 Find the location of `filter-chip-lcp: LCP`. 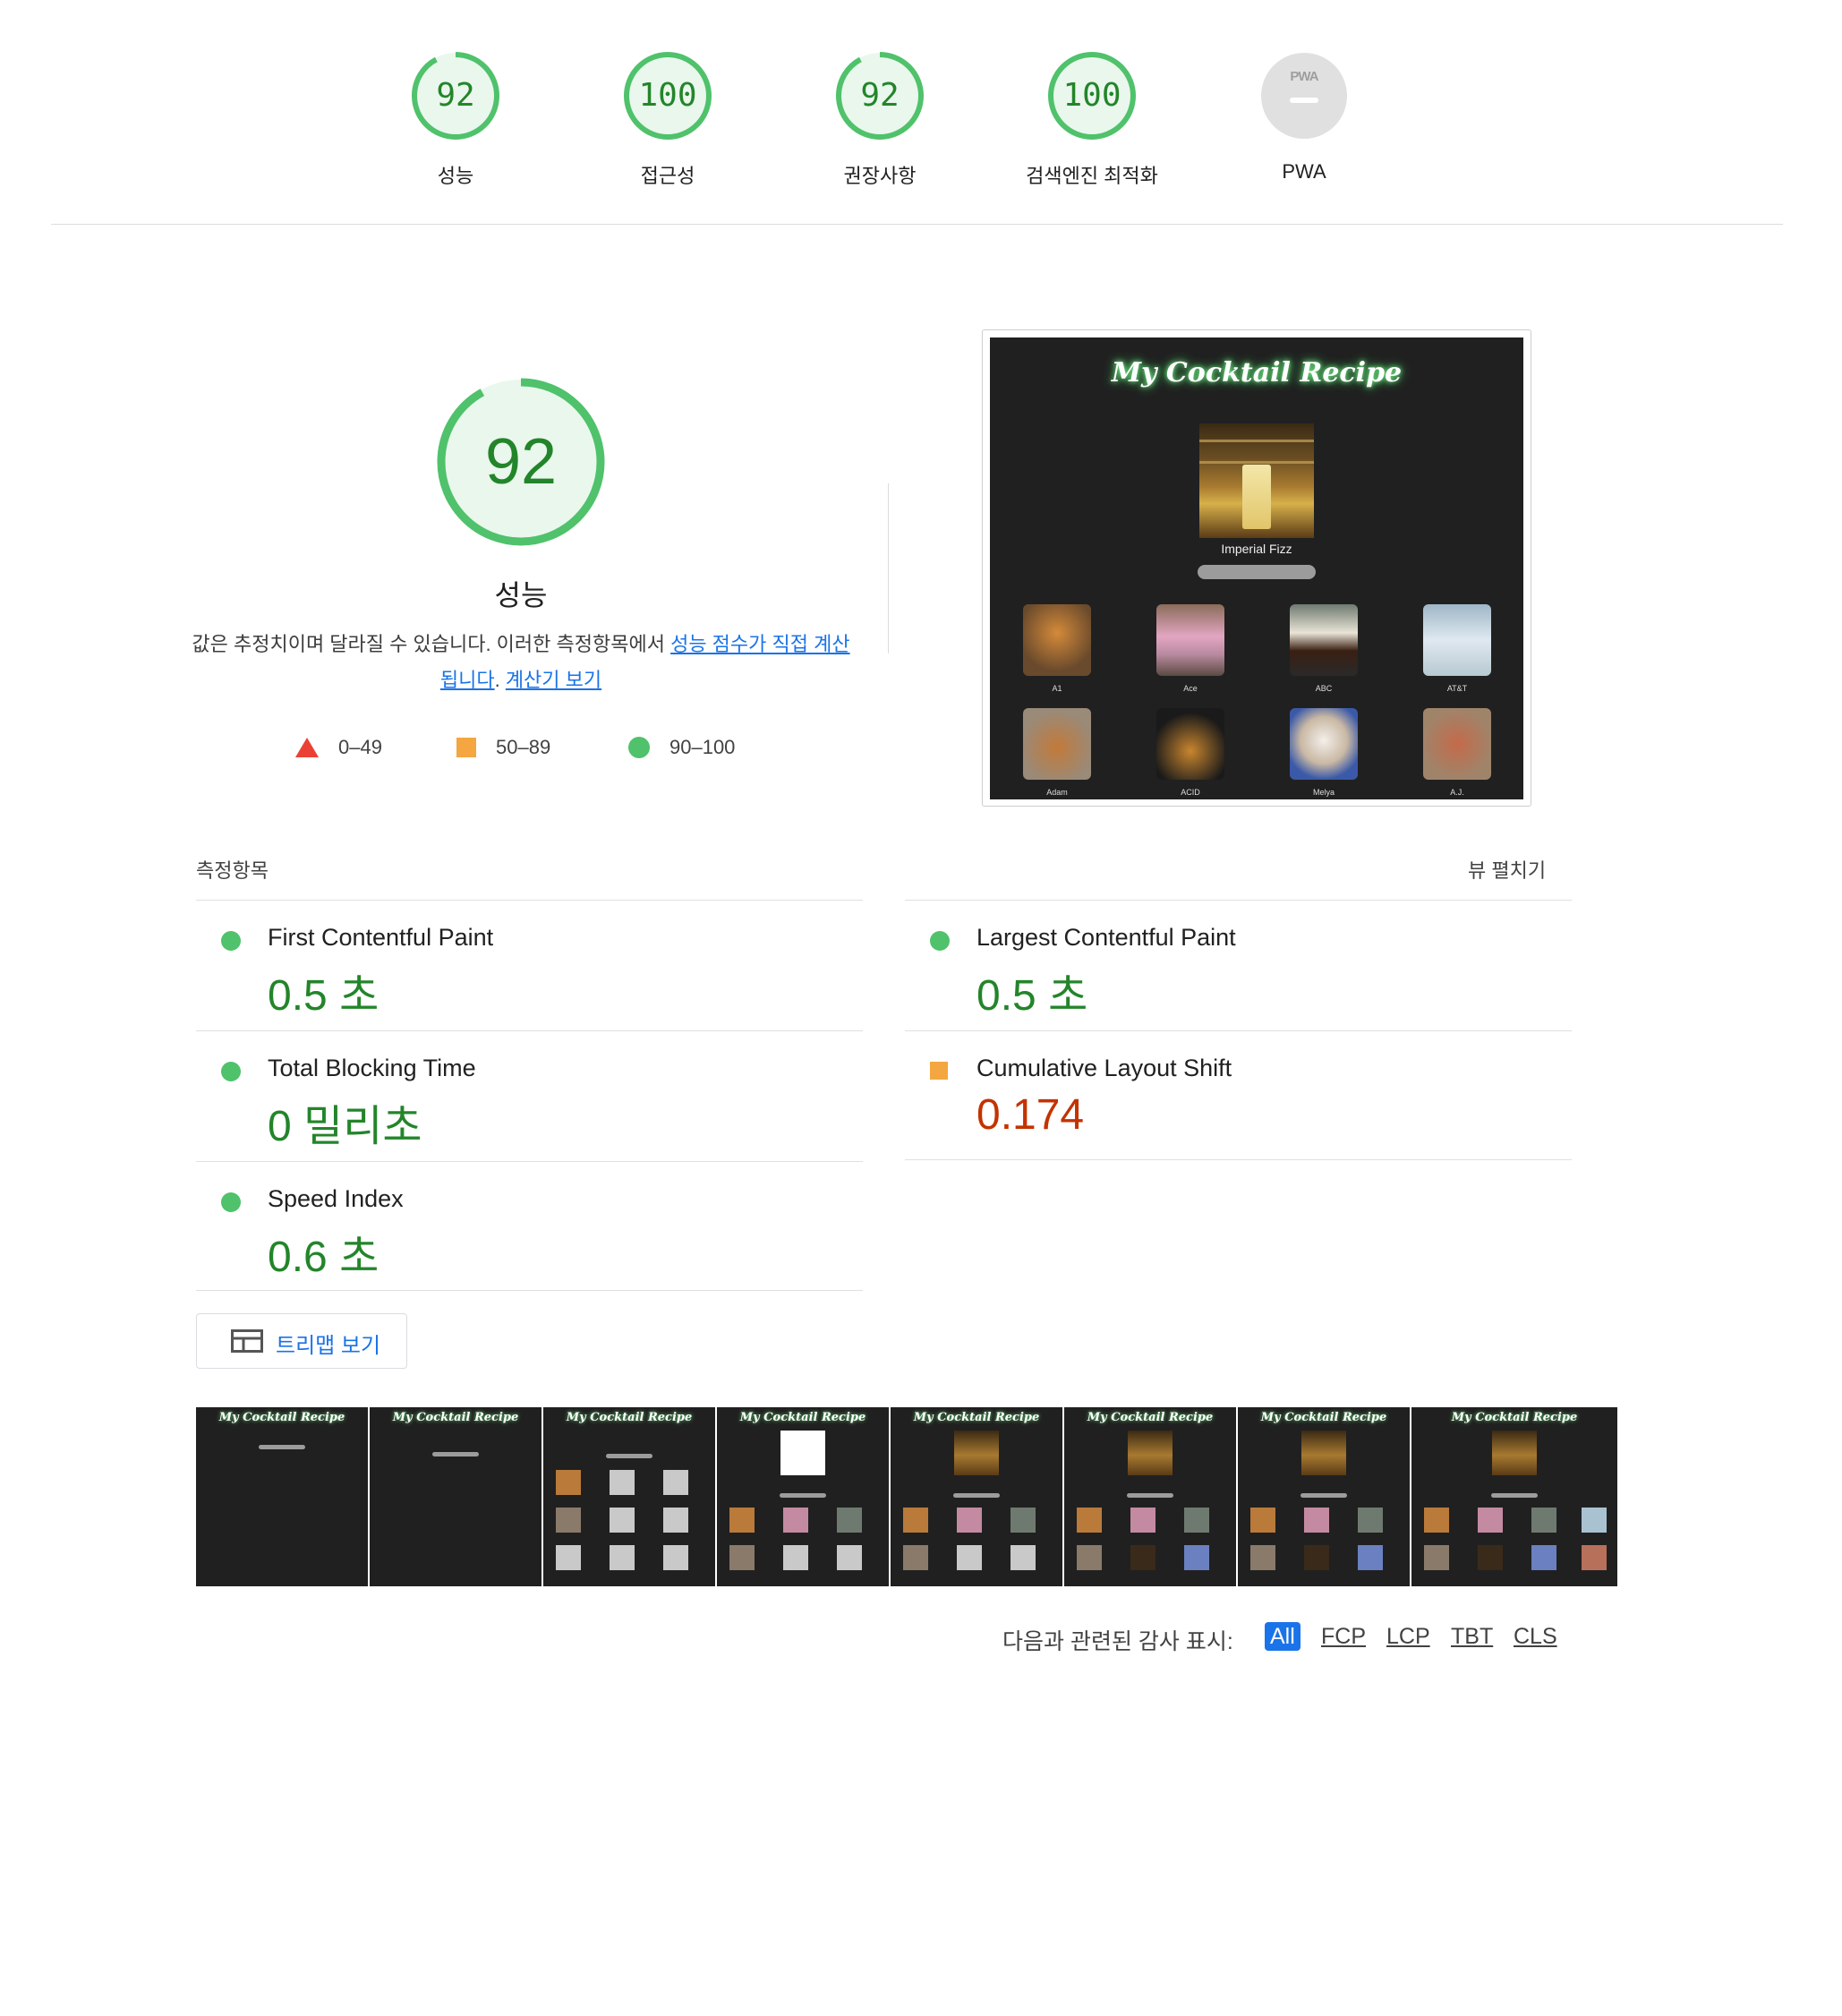

filter-chip-lcp: LCP is located at coordinates (1409, 1636).